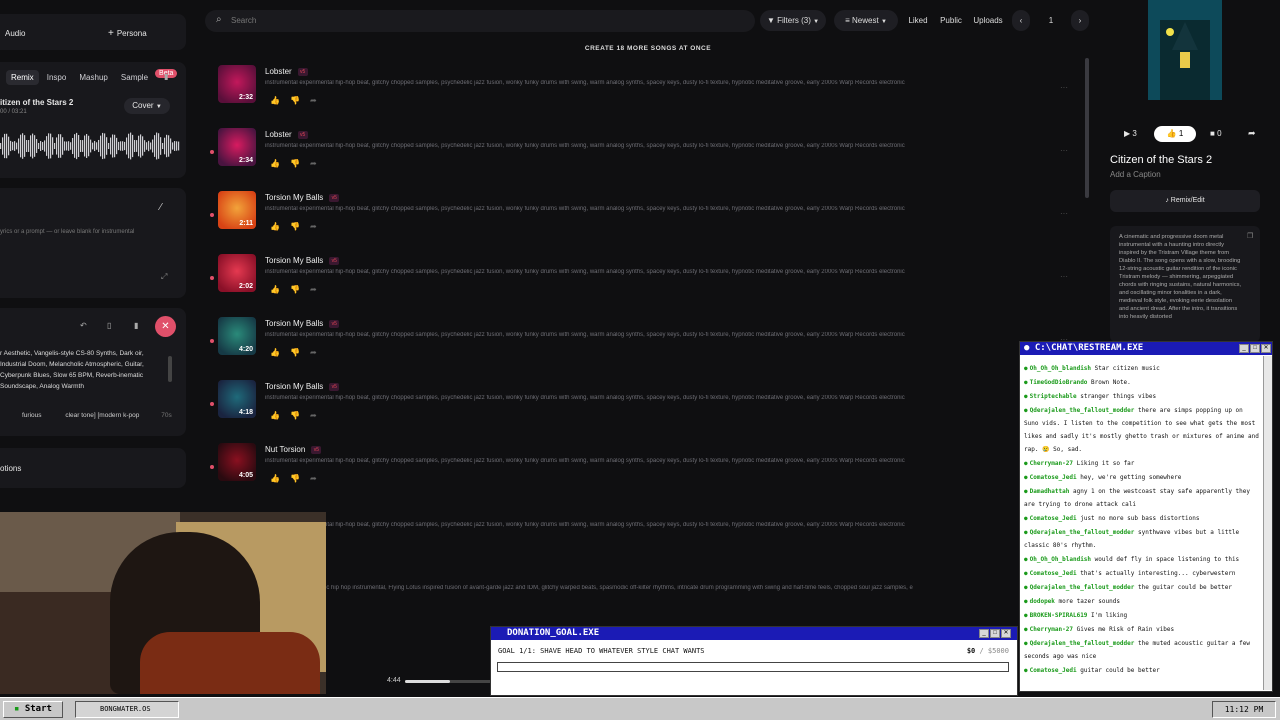 The width and height of the screenshot is (1280, 720). I want to click on chat-title-bar: ● C:\CHAT\RESTREAM.EXE, so click(1146, 348).